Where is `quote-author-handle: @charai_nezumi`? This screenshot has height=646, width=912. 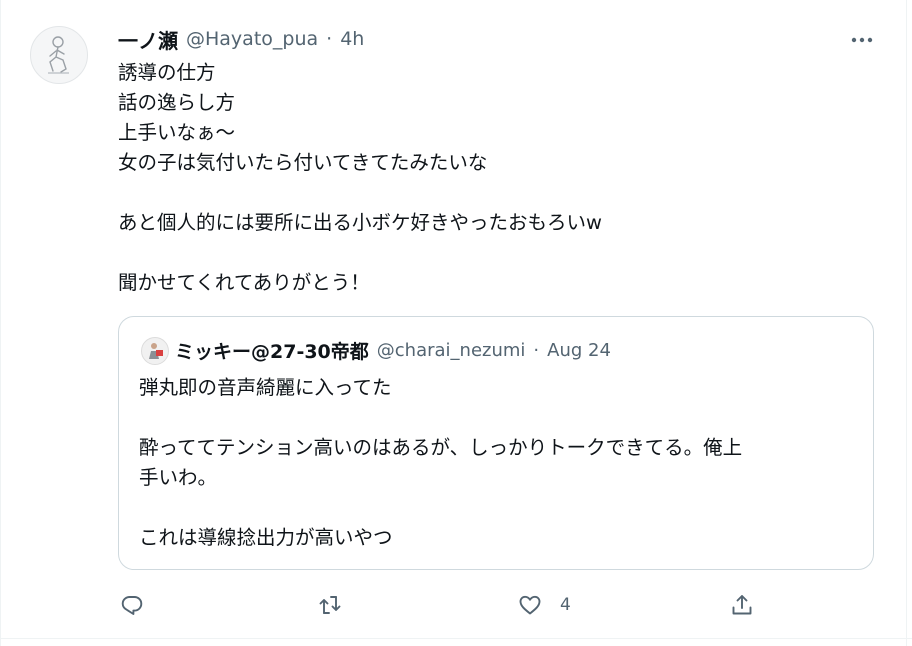
quote-author-handle: @charai_nezumi is located at coordinates (451, 350).